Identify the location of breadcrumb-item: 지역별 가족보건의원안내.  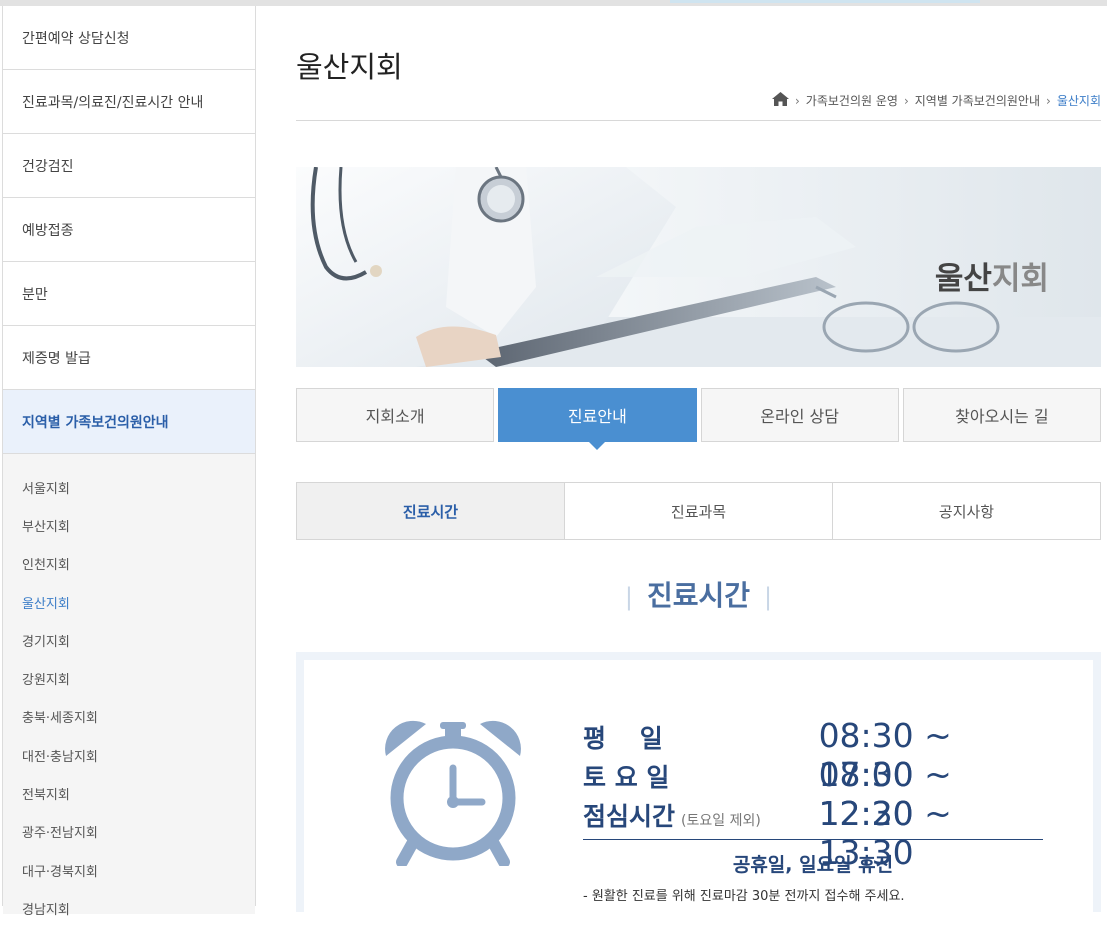
(977, 100).